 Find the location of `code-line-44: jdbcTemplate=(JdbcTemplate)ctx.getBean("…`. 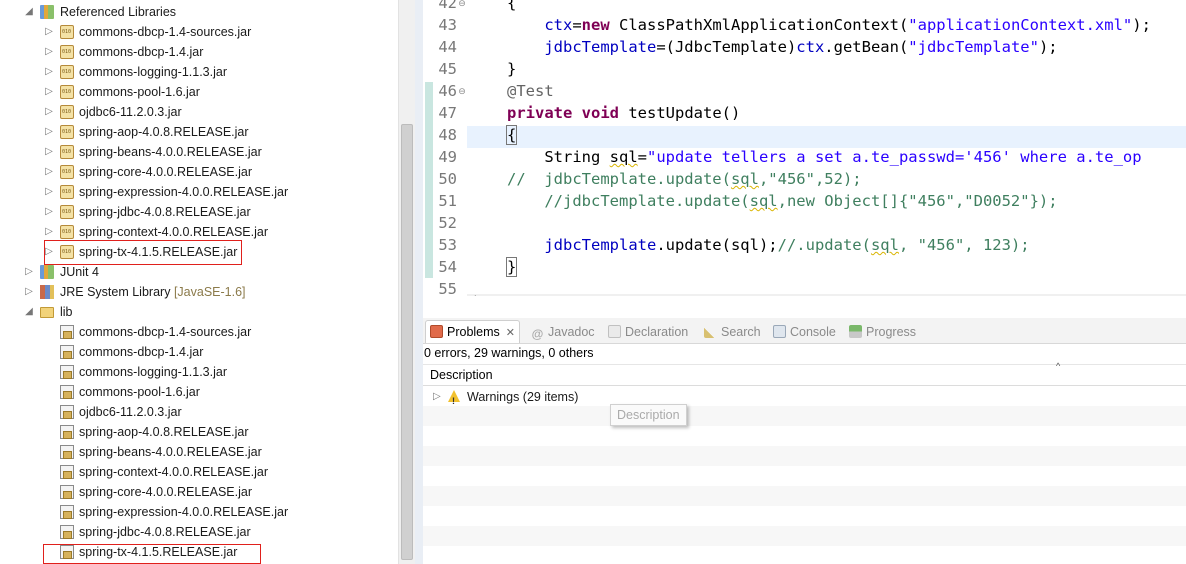

code-line-44: jdbcTemplate=(JdbcTemplate)ctx.getBean("… is located at coordinates (782, 47).